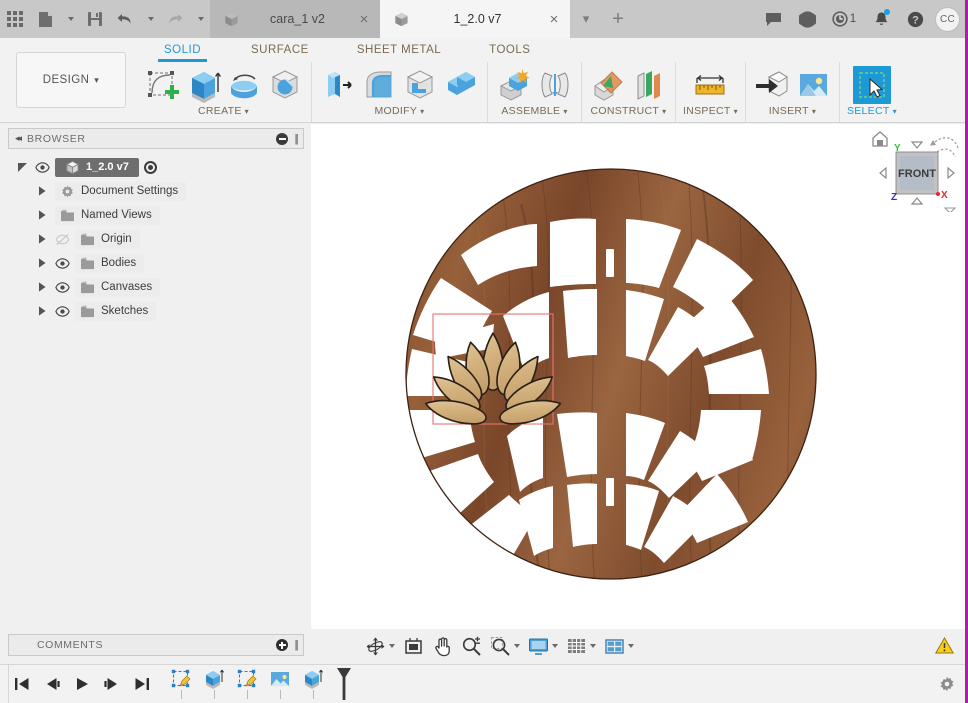 The image size is (968, 703). What do you see at coordinates (947, 684) in the screenshot?
I see `gear-icon` at bounding box center [947, 684].